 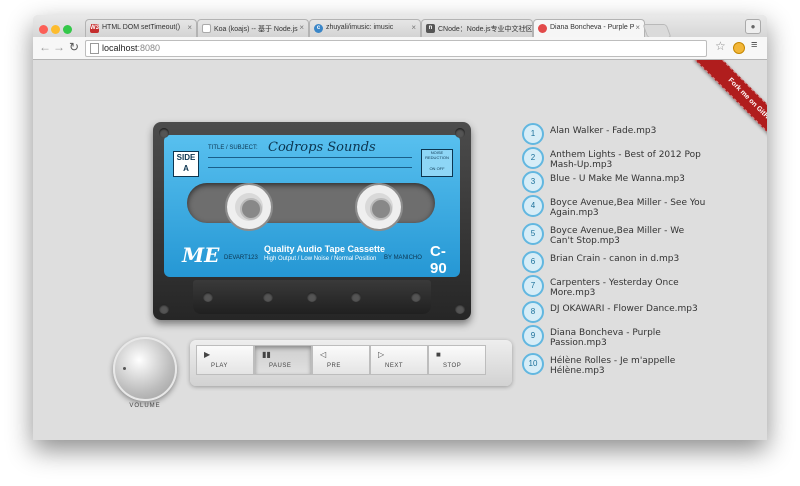 What do you see at coordinates (59, 47) in the screenshot?
I see `forward-icon: →` at bounding box center [59, 47].